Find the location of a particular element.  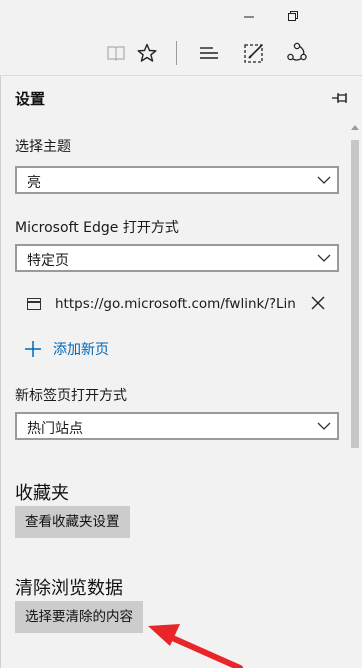

minimize-button is located at coordinates (249, 15).